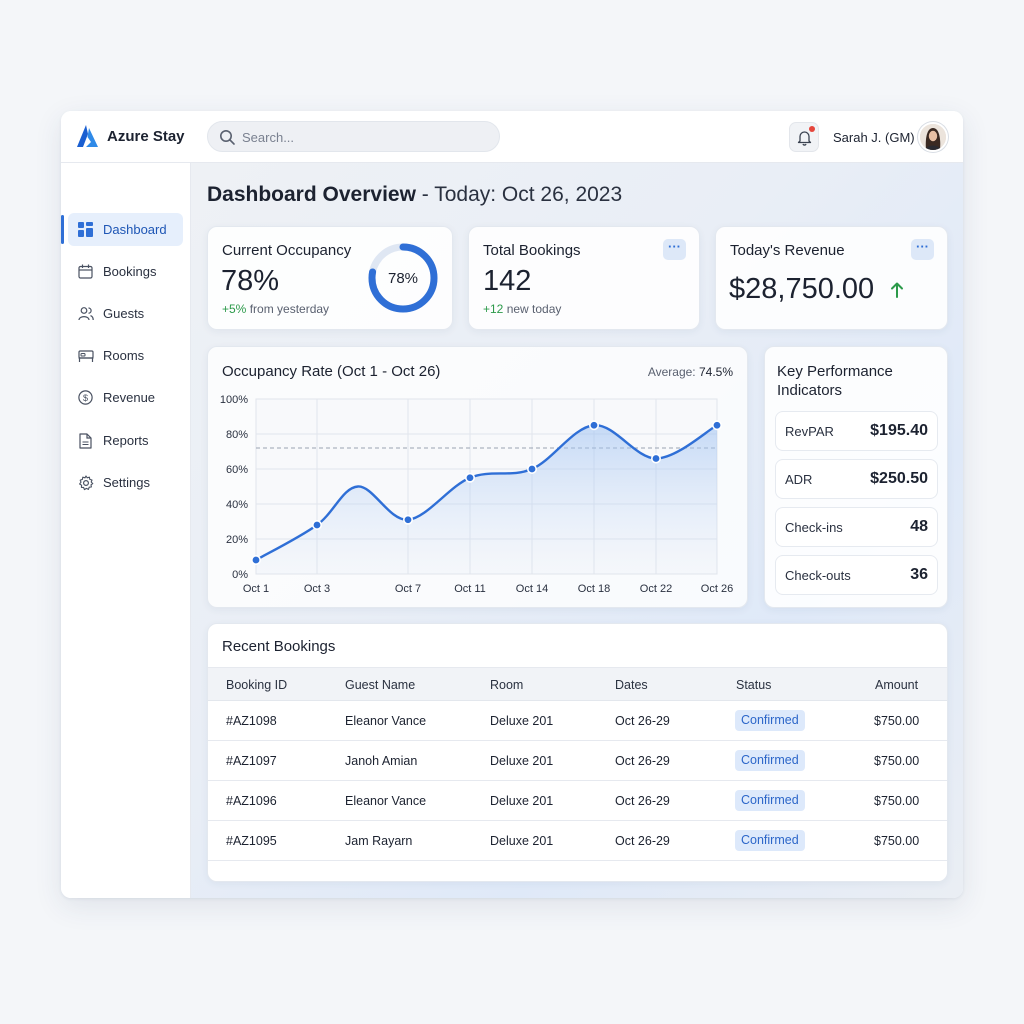 The height and width of the screenshot is (1024, 1024). What do you see at coordinates (240, 575) in the screenshot?
I see `y-tick-label: 0%` at bounding box center [240, 575].